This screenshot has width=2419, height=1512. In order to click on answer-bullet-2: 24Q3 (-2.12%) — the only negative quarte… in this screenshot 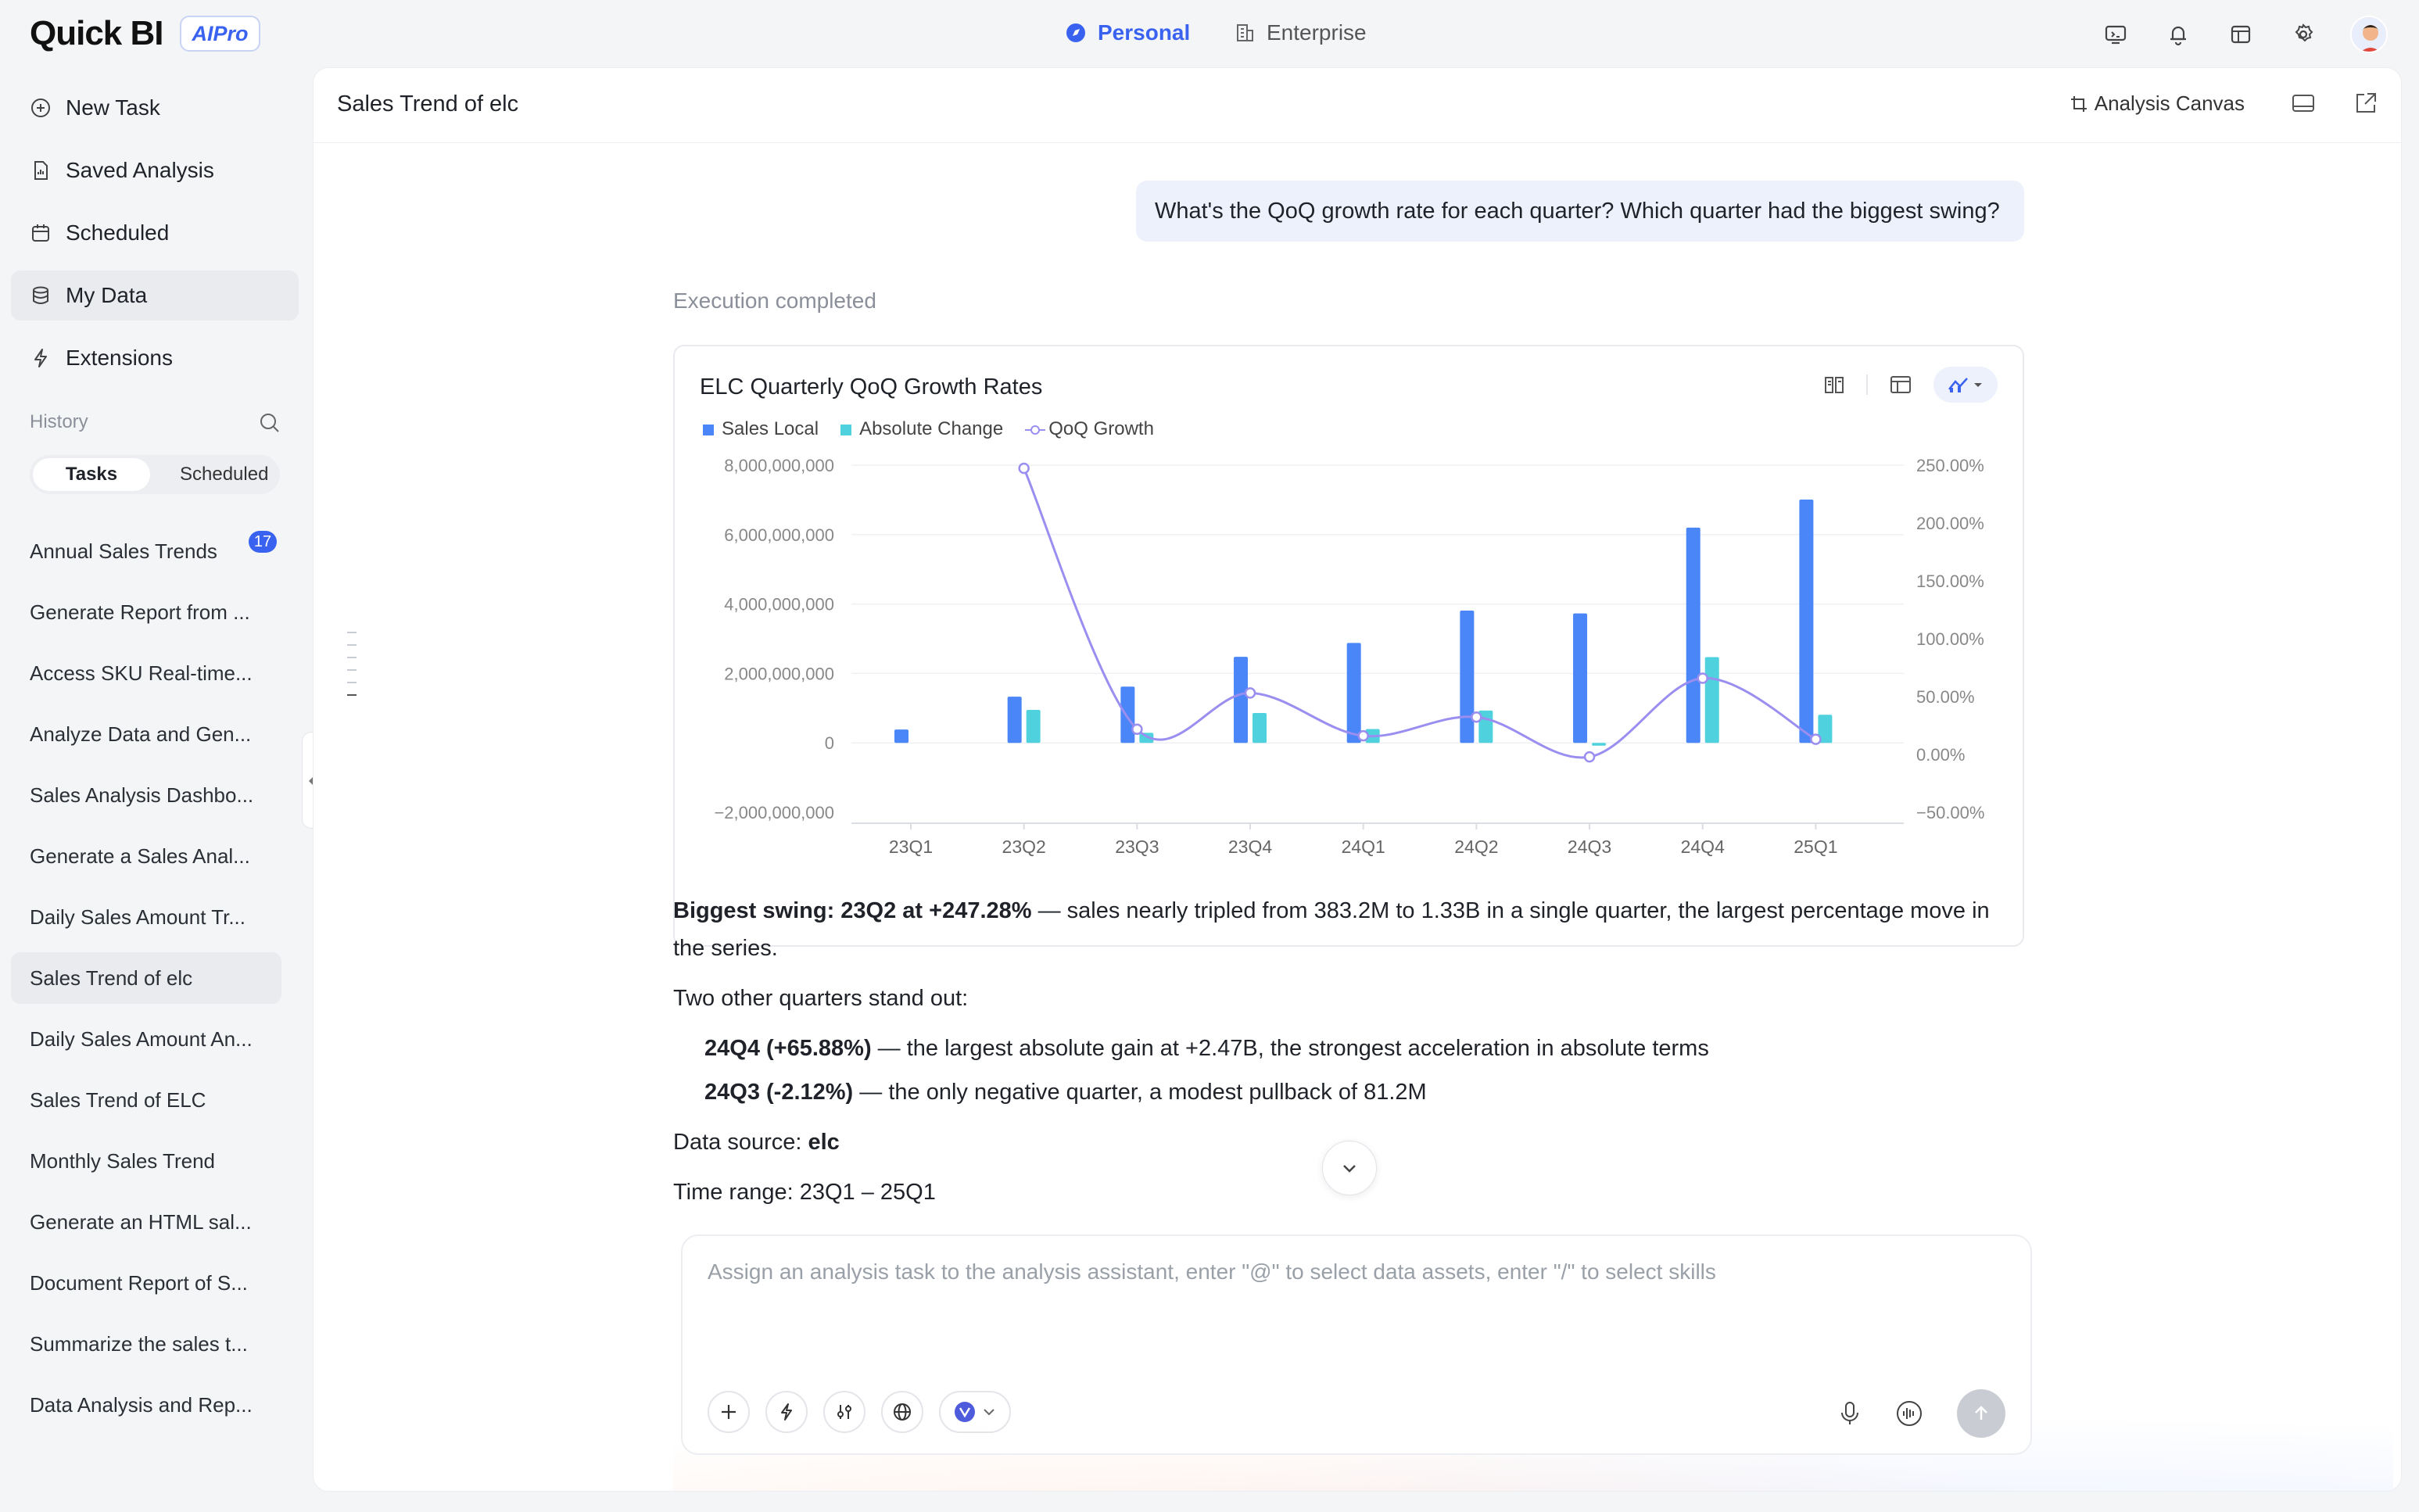, I will do `click(1065, 1092)`.